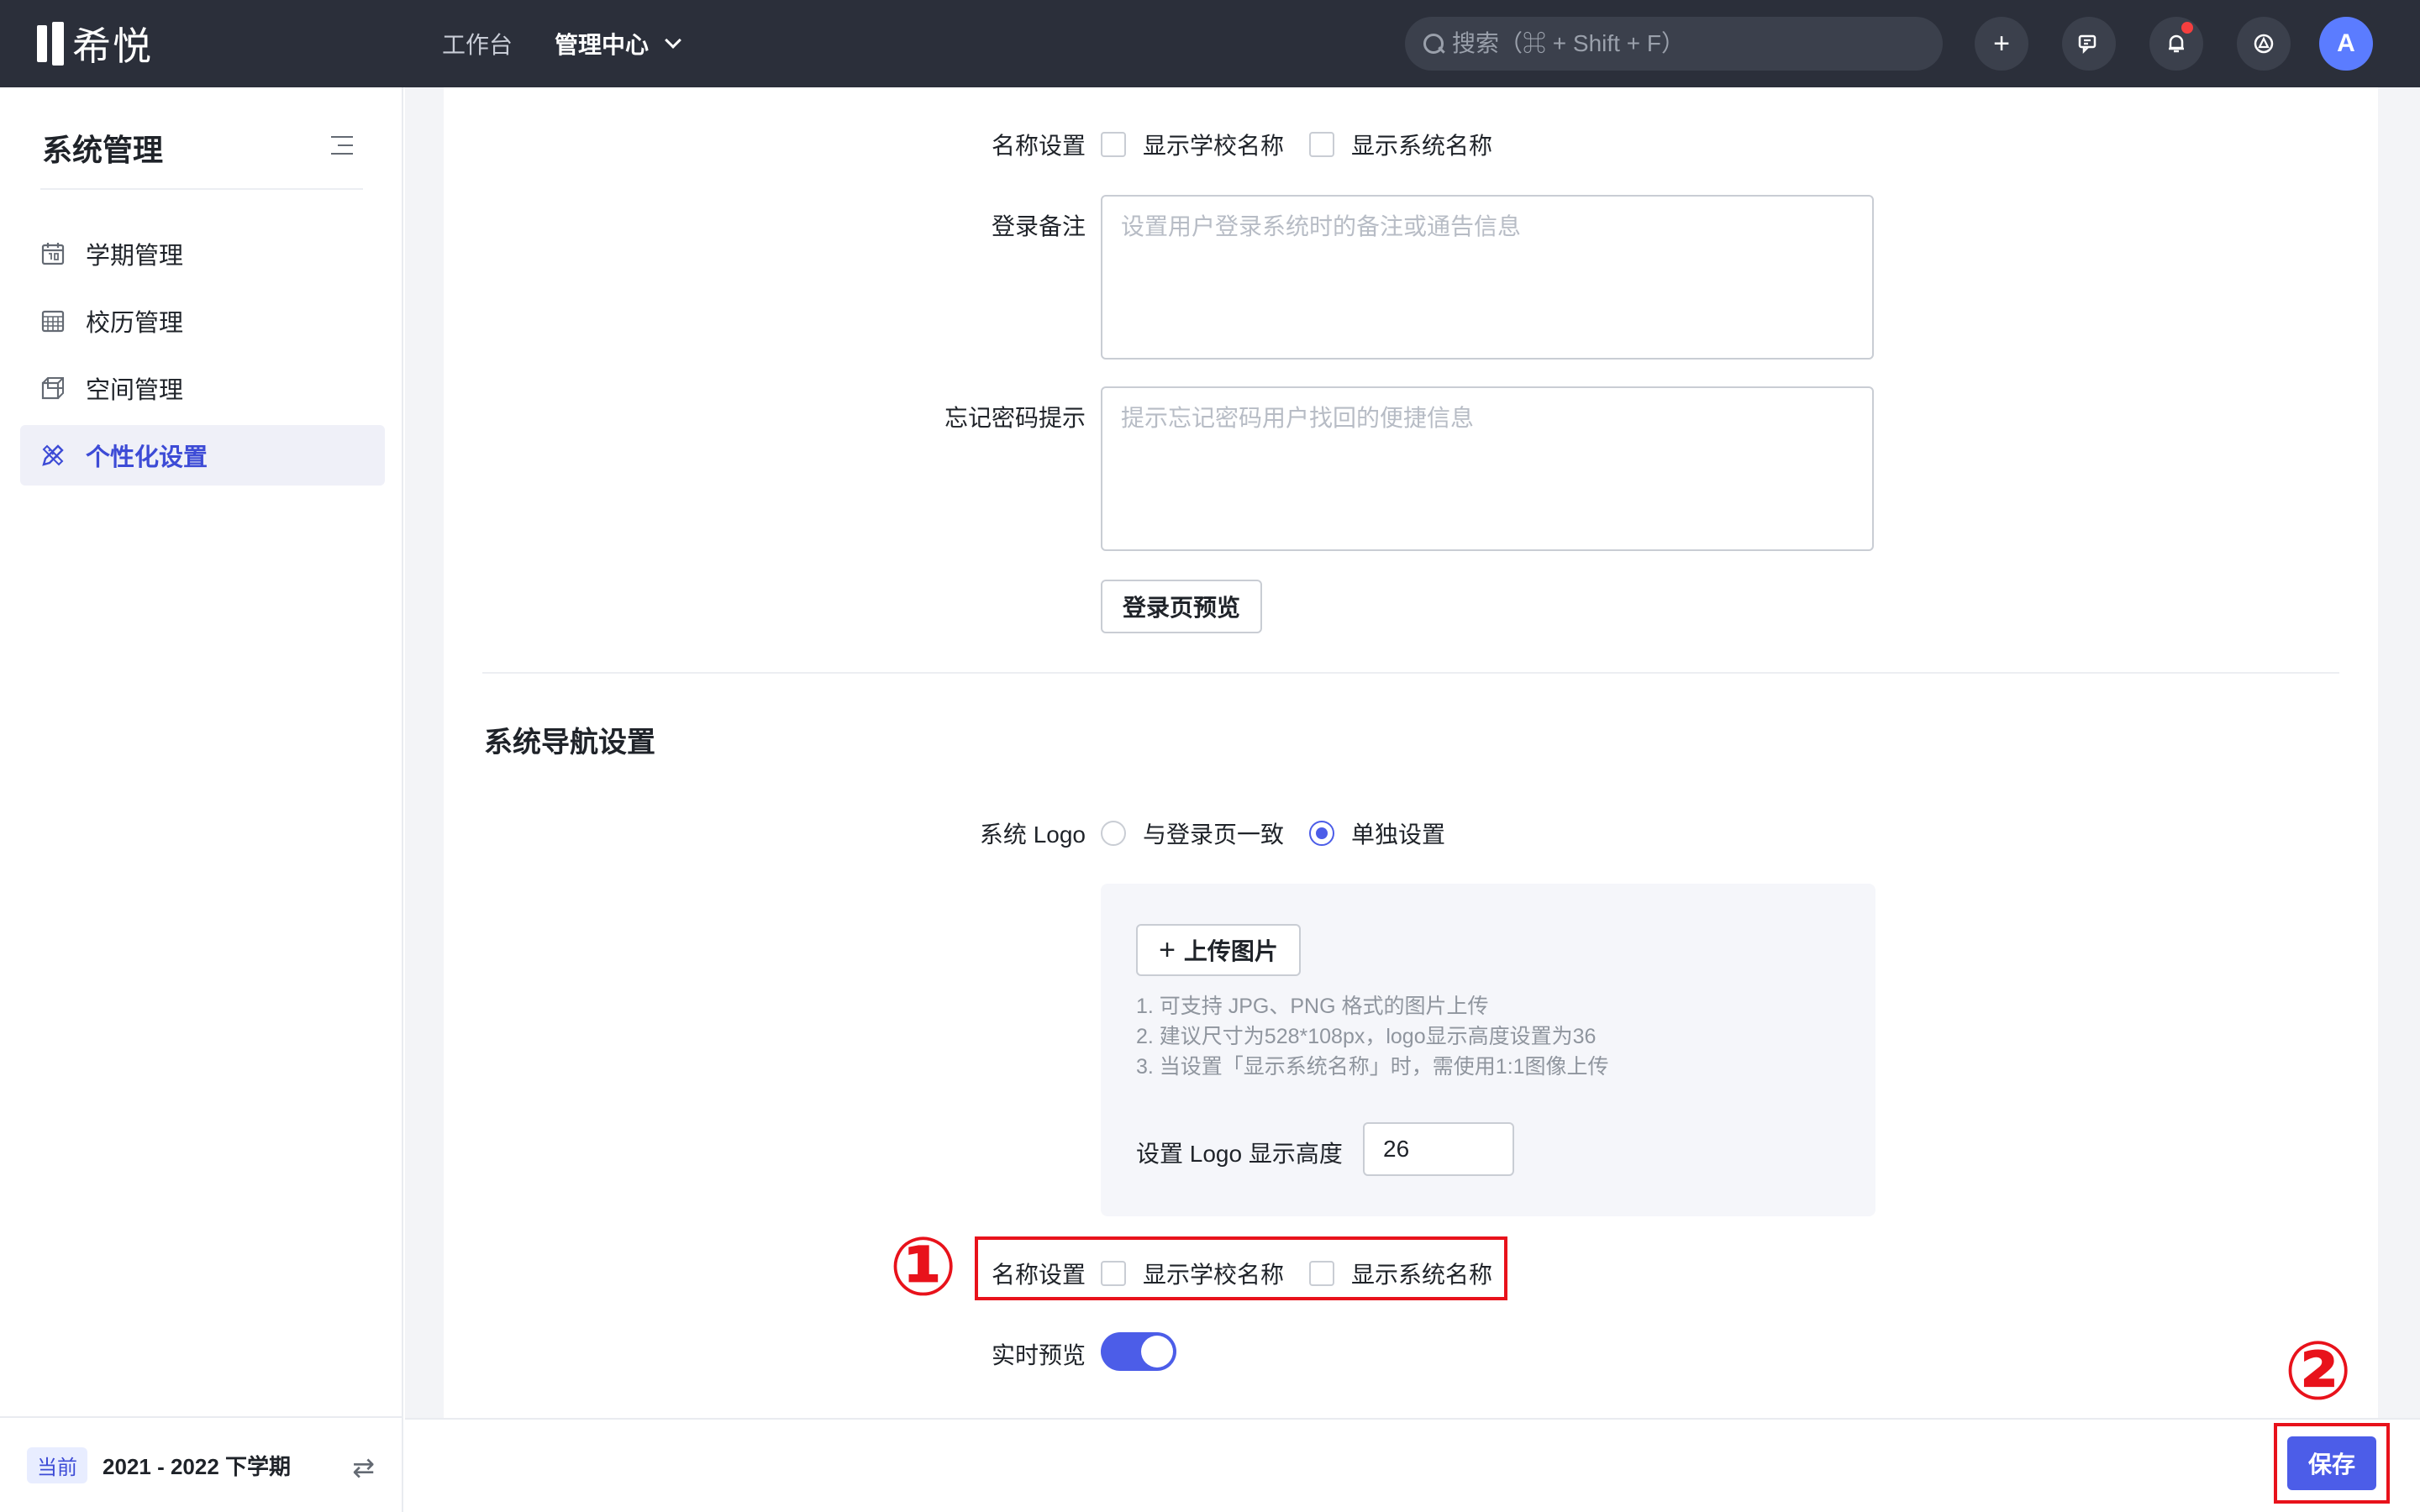 The image size is (2420, 1512). Describe the element at coordinates (1038, 146) in the screenshot. I see `login-name-setting-label: 名称设置` at that location.